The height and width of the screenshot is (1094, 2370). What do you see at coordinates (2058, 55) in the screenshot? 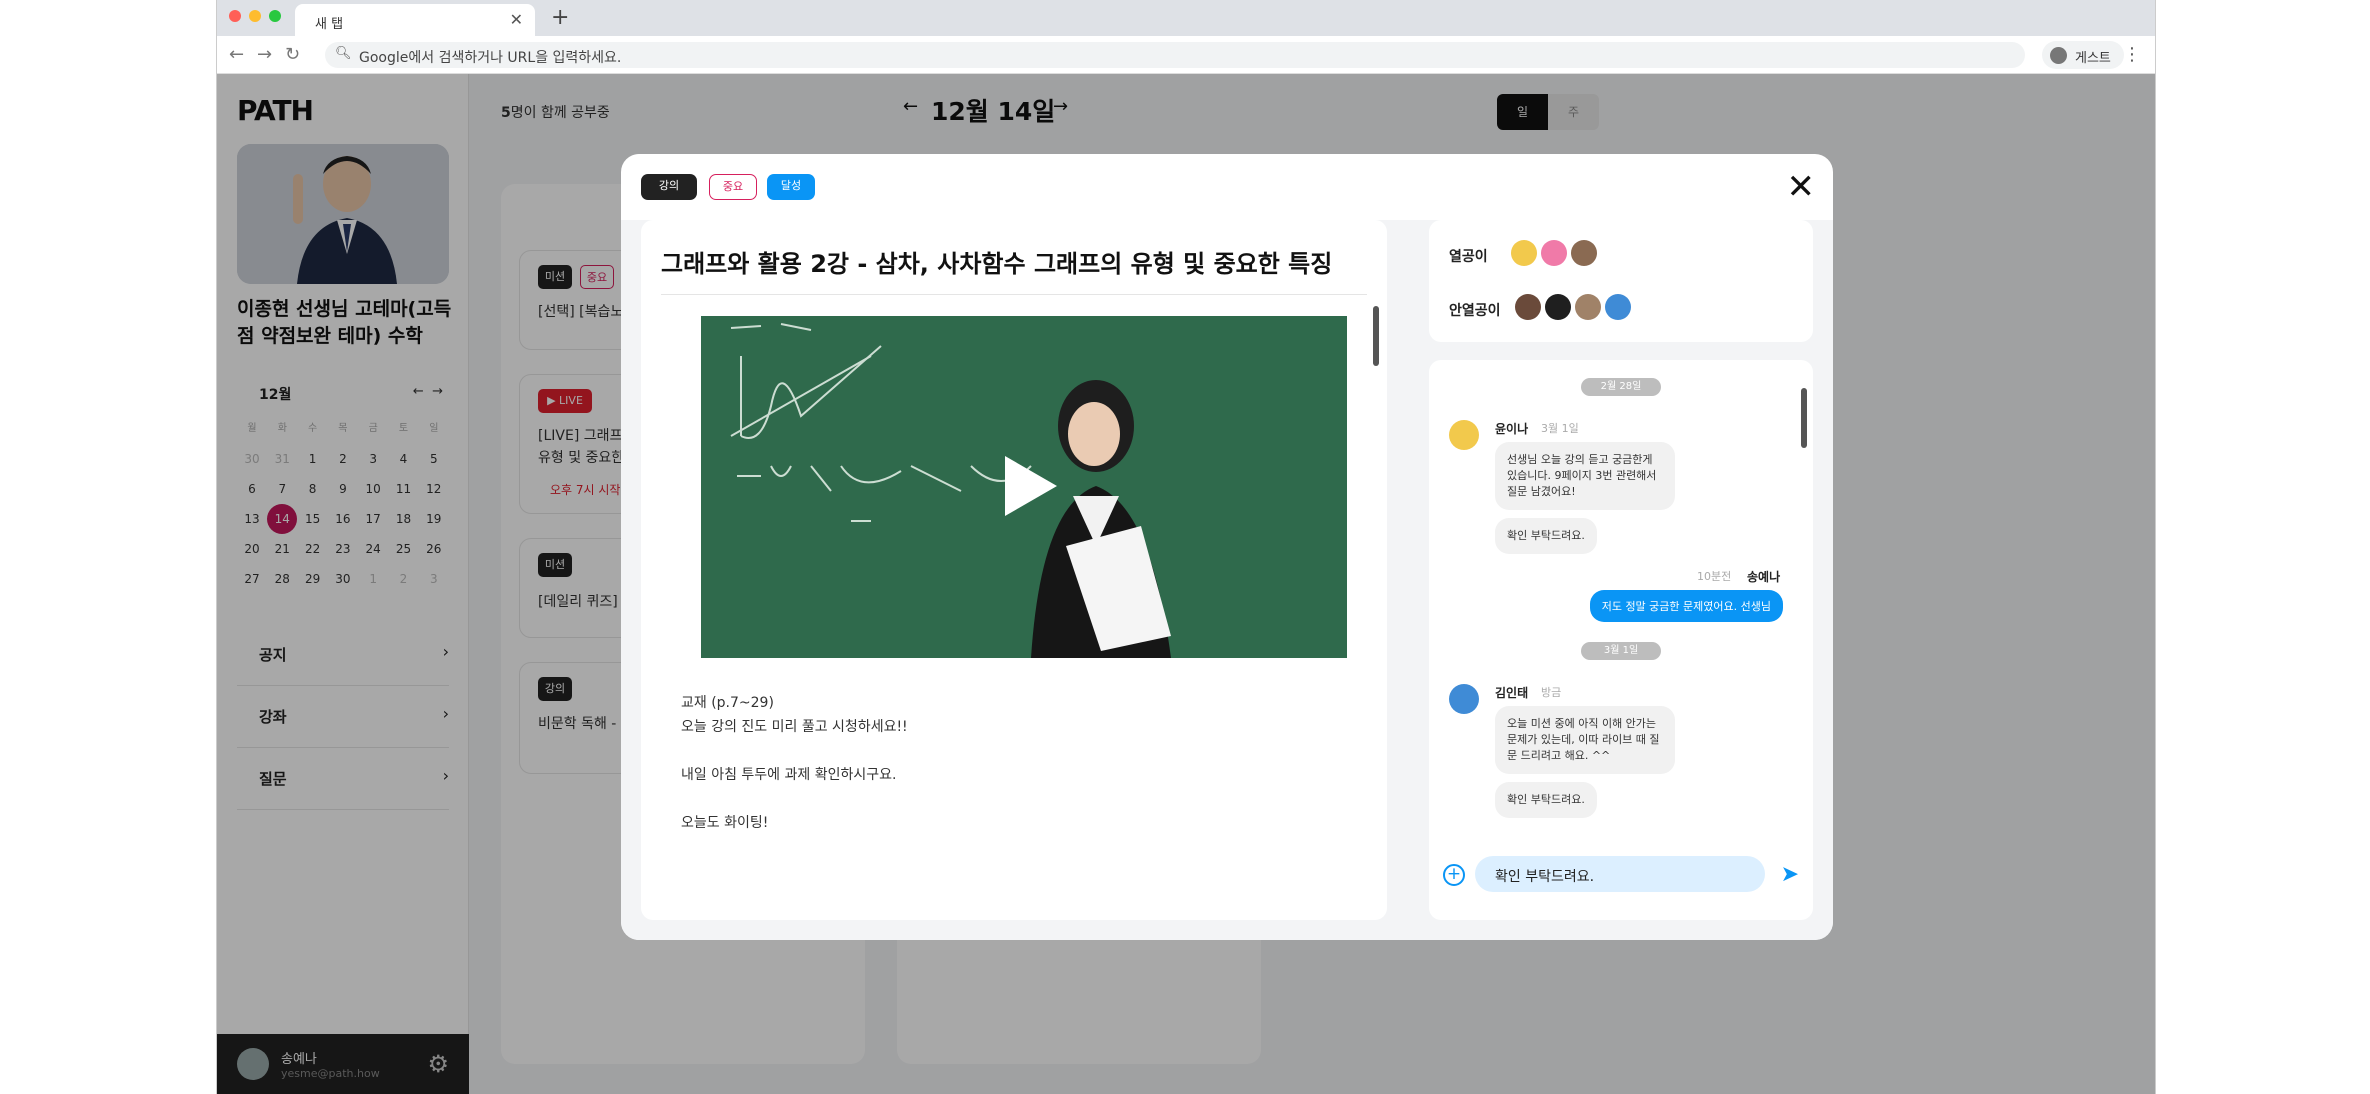
I see `profile-icon` at bounding box center [2058, 55].